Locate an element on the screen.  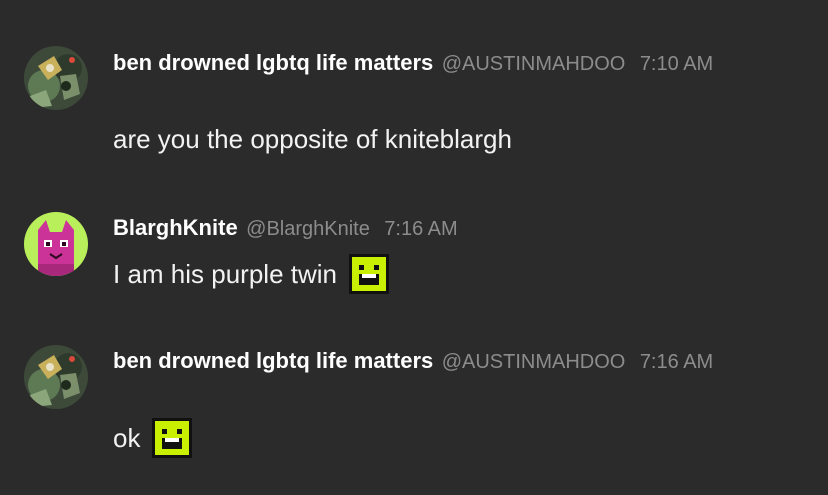
timestamp: 7:16 AM is located at coordinates (676, 362).